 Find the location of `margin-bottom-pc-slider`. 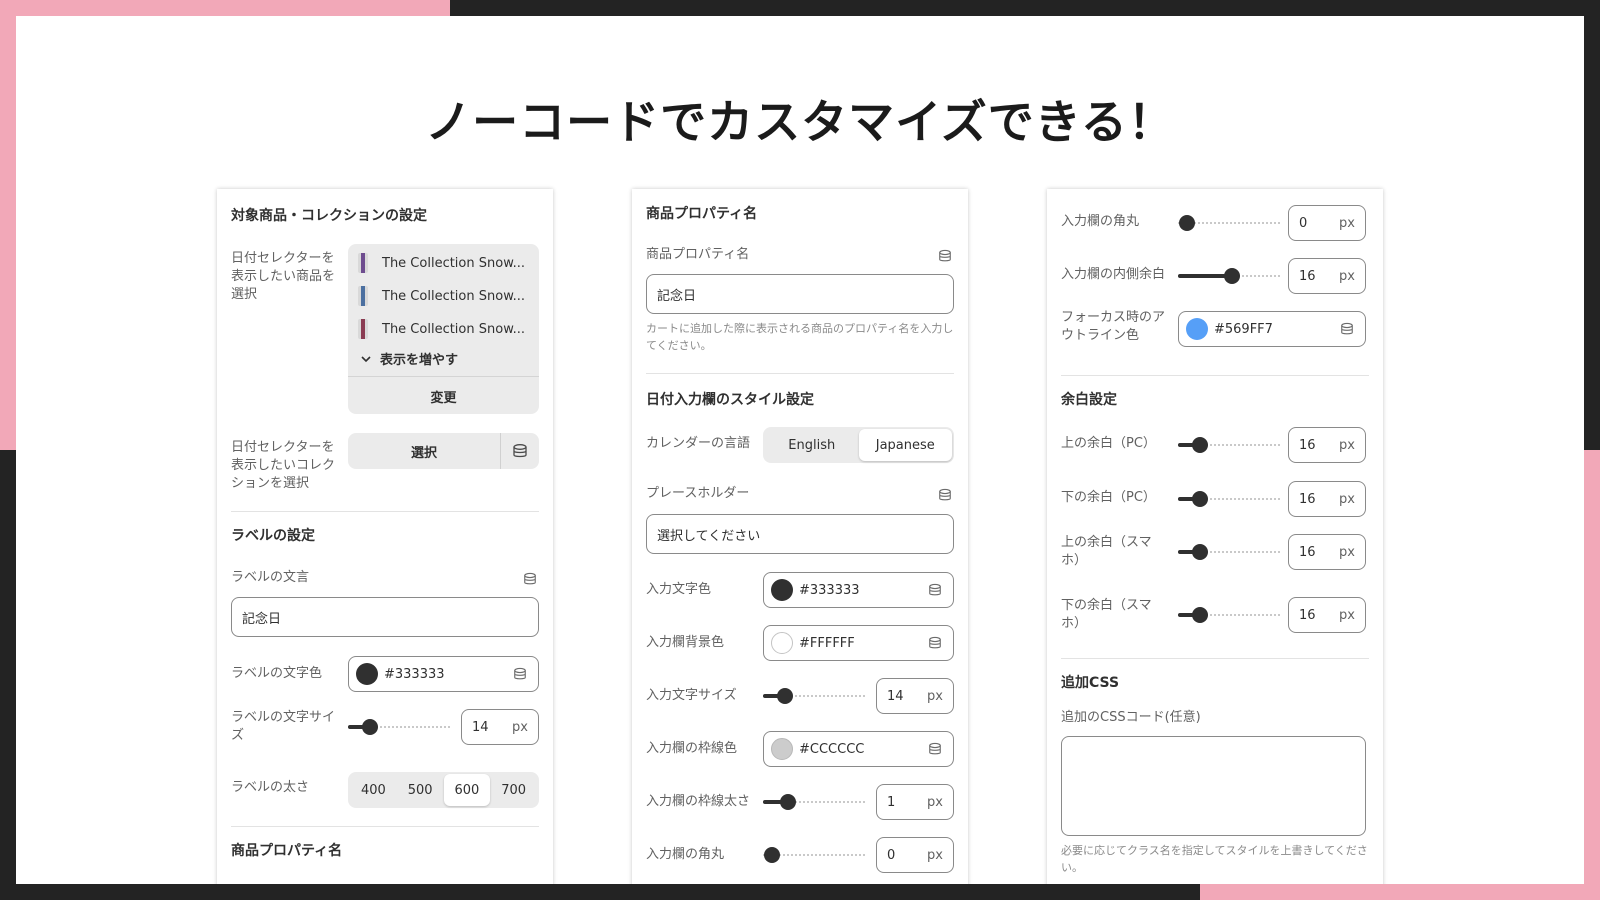

margin-bottom-pc-slider is located at coordinates (1229, 499).